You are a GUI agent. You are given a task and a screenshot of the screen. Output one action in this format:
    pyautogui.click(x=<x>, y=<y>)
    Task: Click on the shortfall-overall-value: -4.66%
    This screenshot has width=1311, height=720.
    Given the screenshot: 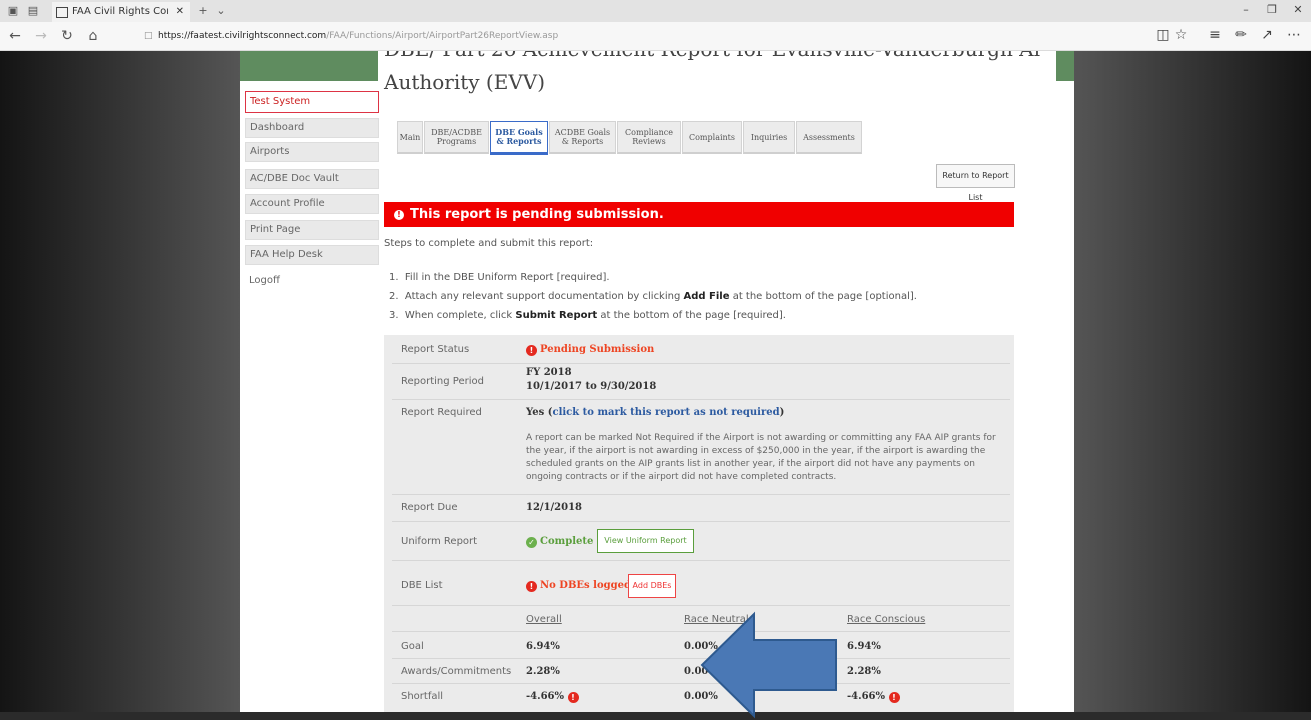 What is the action you would take?
    pyautogui.click(x=545, y=696)
    